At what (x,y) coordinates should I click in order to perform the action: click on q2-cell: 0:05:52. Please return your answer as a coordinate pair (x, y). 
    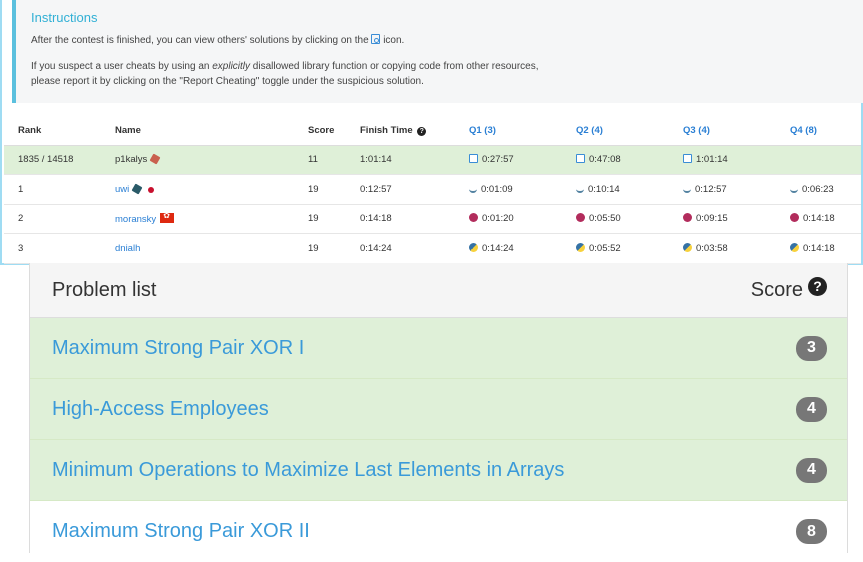
    Looking at the image, I should click on (615, 248).